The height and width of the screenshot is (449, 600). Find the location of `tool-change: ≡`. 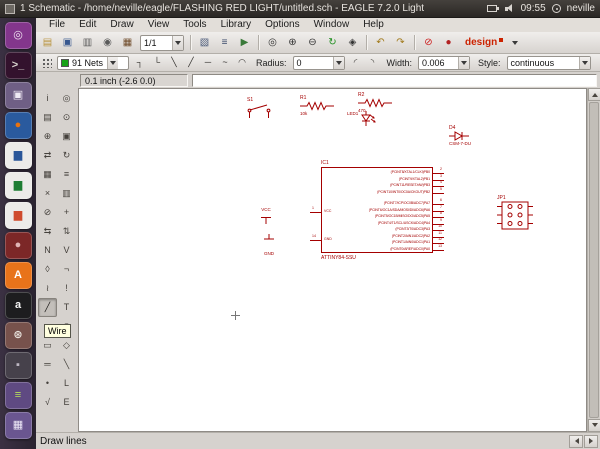

tool-change: ≡ is located at coordinates (66, 174).